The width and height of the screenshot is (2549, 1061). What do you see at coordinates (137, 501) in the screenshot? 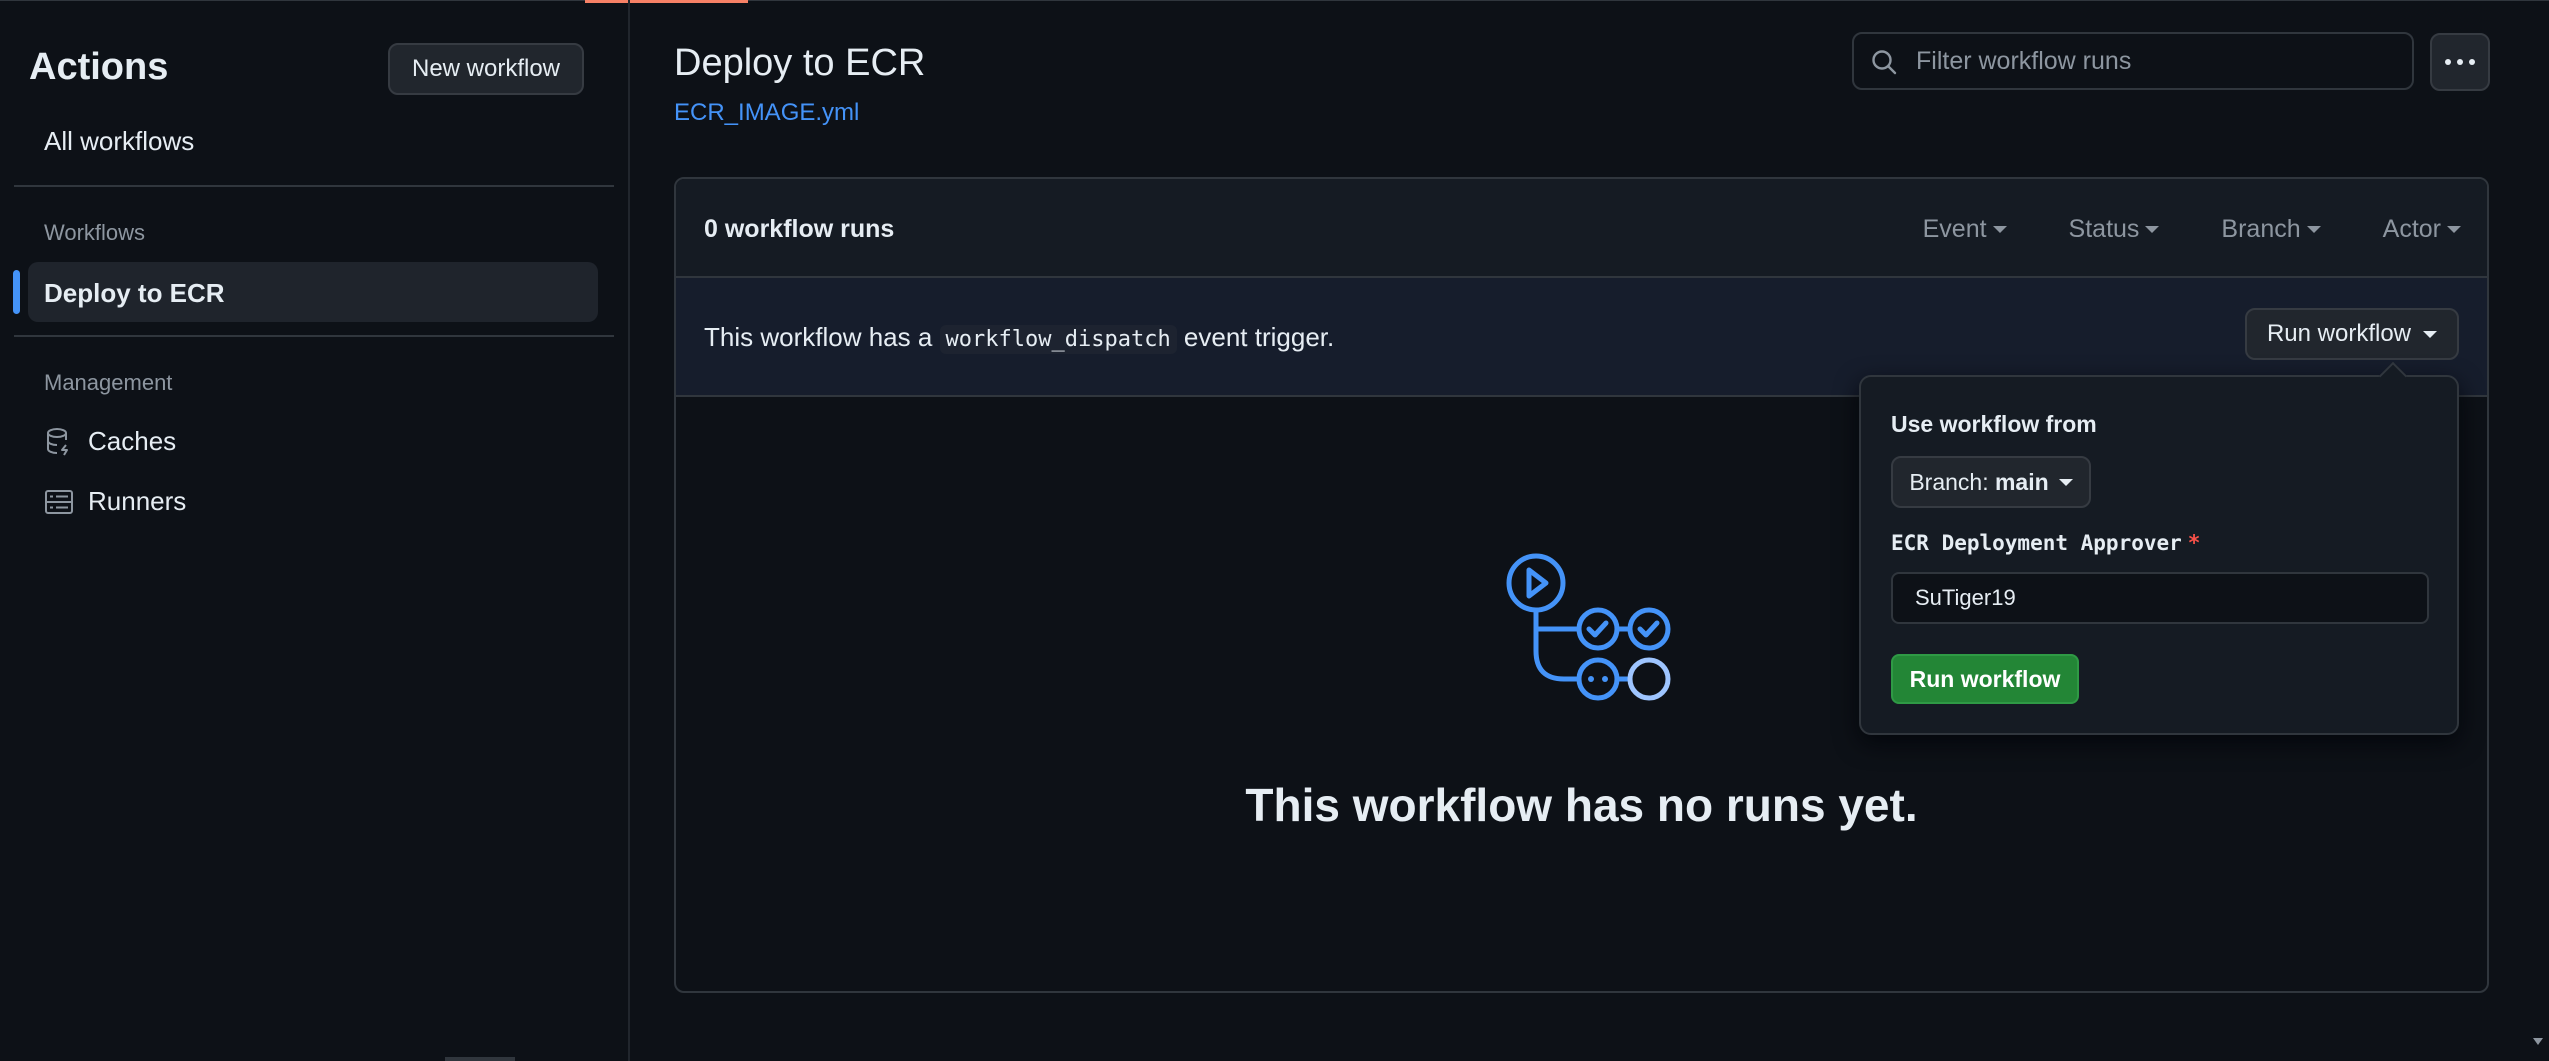
I see `sidebar-item-label: Runners` at bounding box center [137, 501].